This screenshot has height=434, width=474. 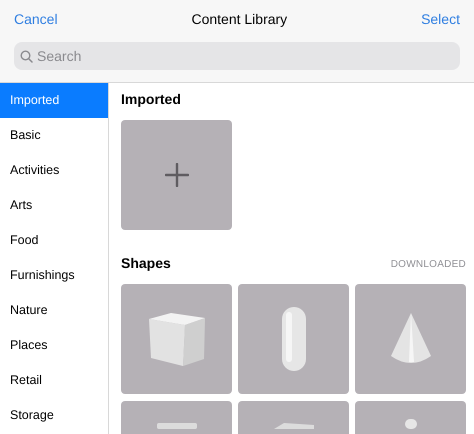 I want to click on sidebar-item: Arts, so click(x=54, y=205).